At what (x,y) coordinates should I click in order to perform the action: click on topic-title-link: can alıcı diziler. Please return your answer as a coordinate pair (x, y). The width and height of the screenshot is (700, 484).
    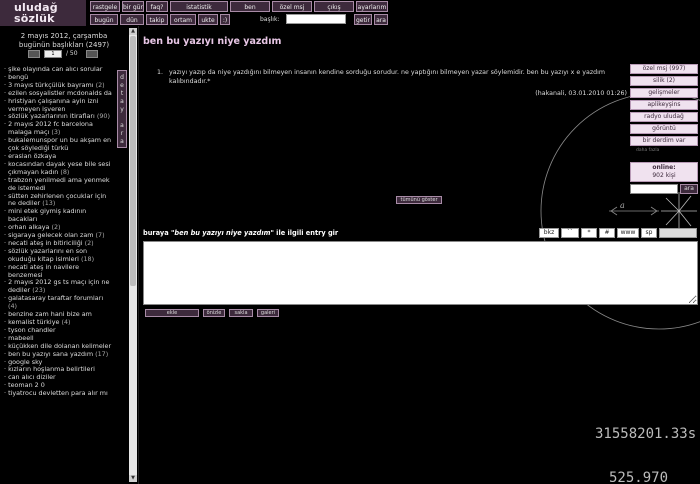
    Looking at the image, I should click on (32, 377).